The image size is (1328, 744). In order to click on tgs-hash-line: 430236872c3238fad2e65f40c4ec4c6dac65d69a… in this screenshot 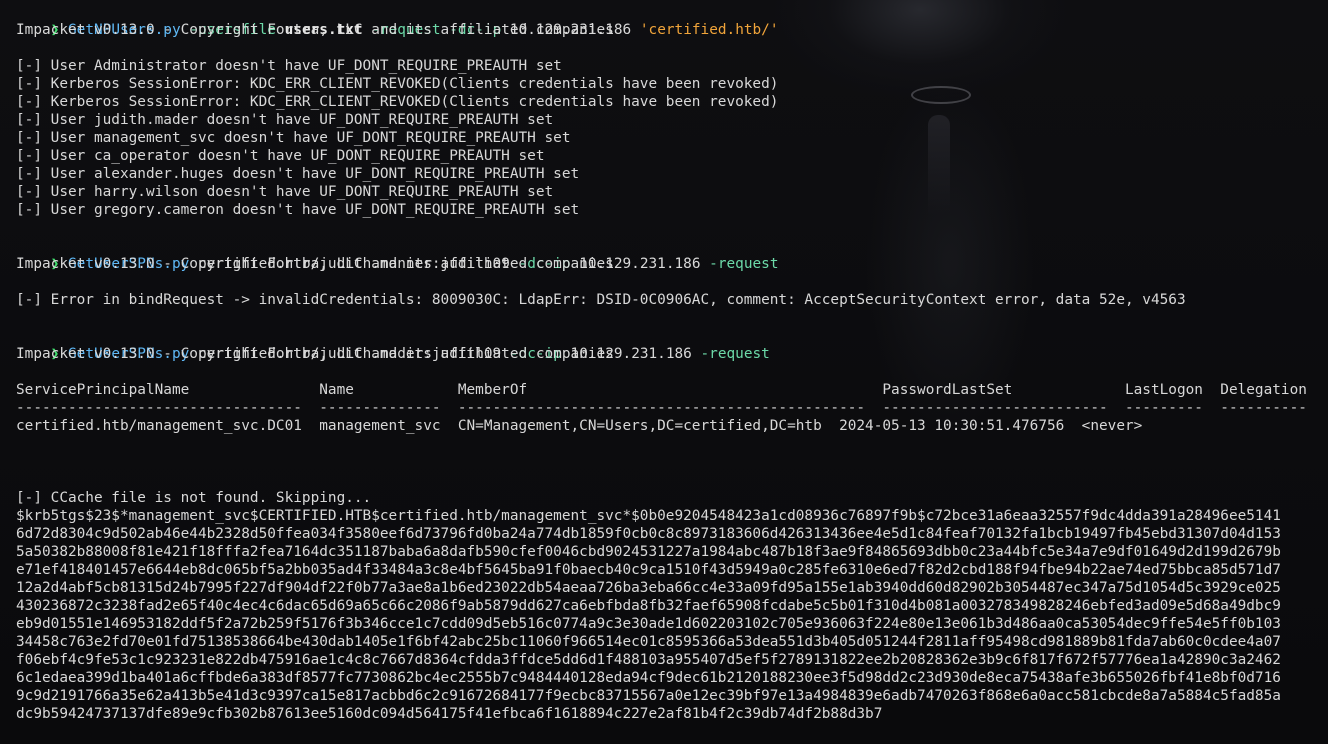, I will do `click(648, 606)`.